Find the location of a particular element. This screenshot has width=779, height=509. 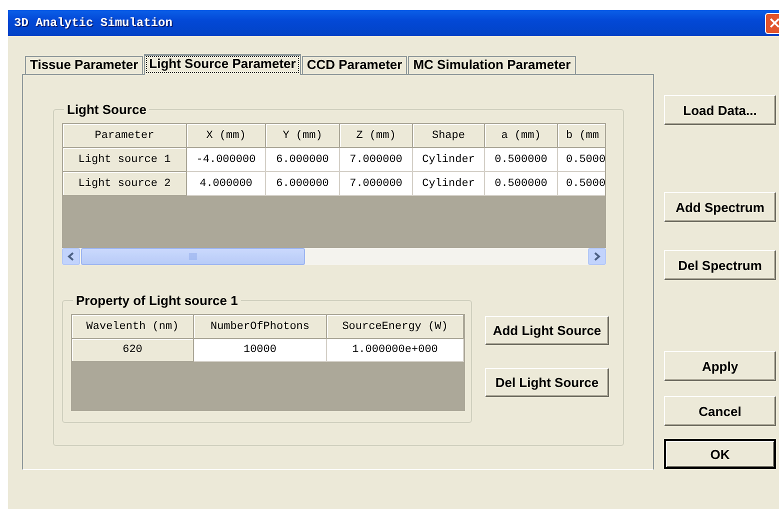

column-header: Wavelenth (nm) is located at coordinates (133, 327).